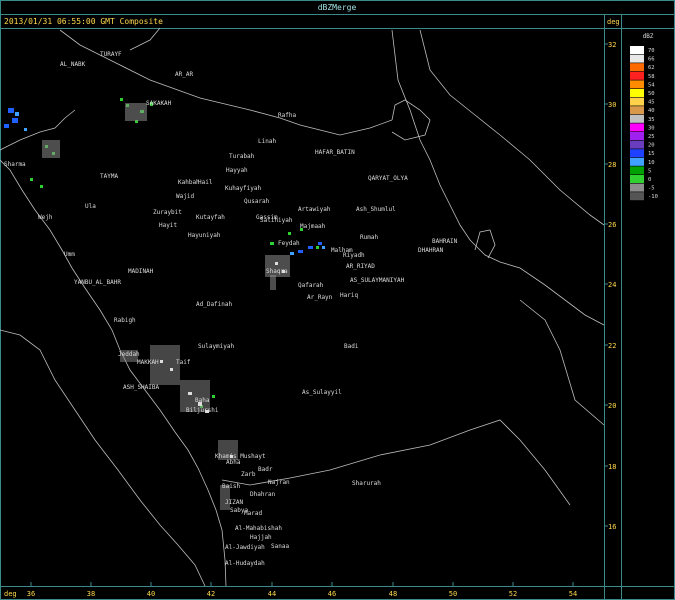 The height and width of the screenshot is (600, 675). What do you see at coordinates (290, 590) in the screenshot?
I see `bottom-axis: deg 36 38 40 42 44 46 48 50 52 54` at bounding box center [290, 590].